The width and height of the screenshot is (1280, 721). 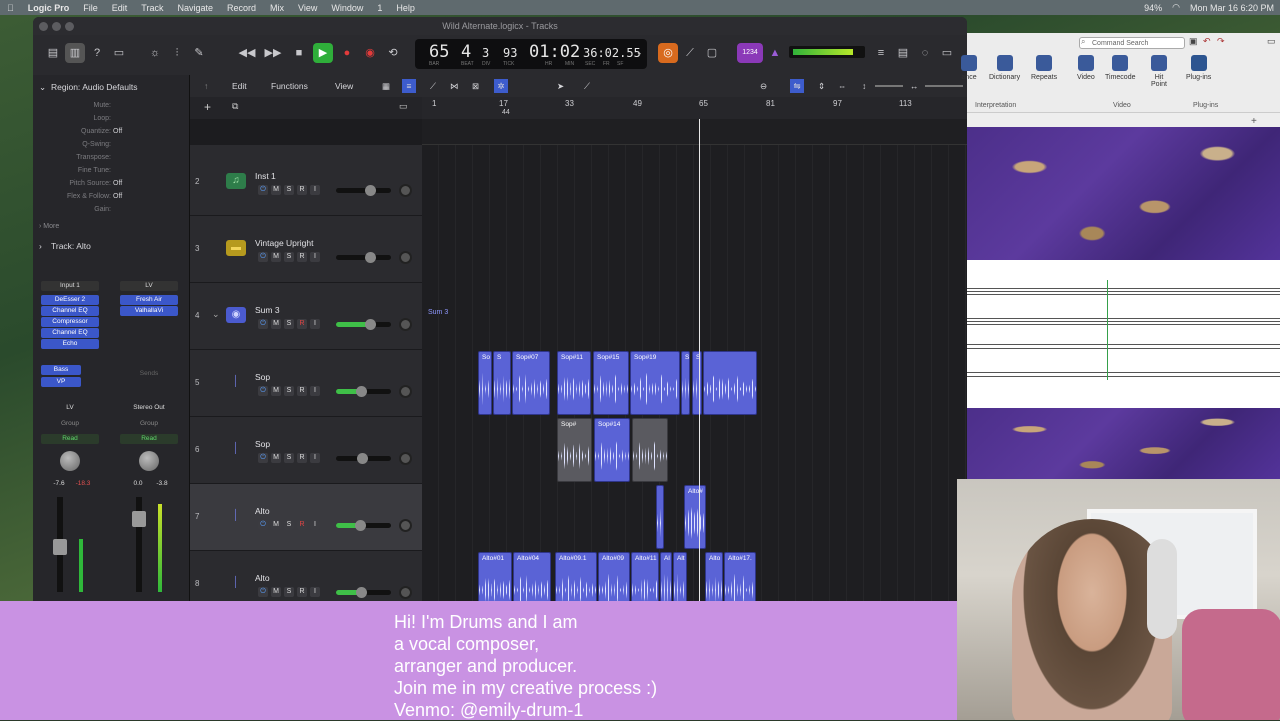 What do you see at coordinates (70, 439) in the screenshot?
I see `strip1-automation: Read` at bounding box center [70, 439].